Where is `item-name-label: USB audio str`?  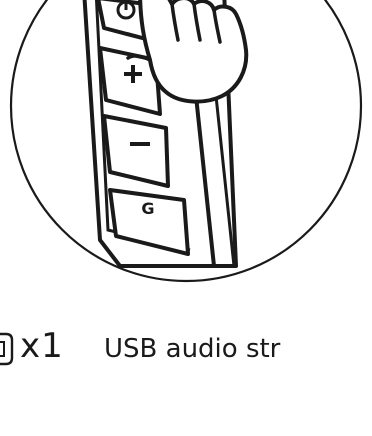 item-name-label: USB audio str is located at coordinates (192, 349).